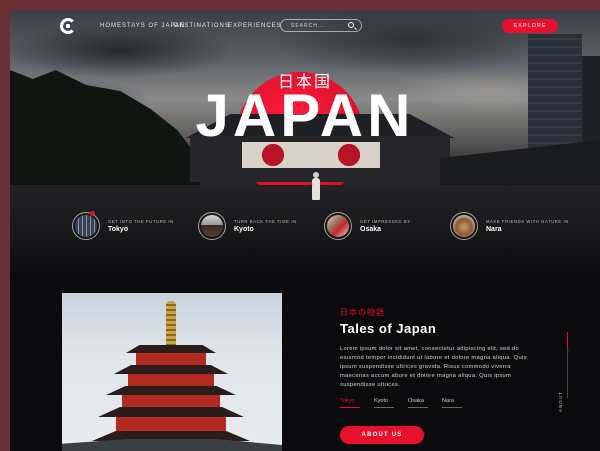  I want to click on search-icon, so click(351, 25).